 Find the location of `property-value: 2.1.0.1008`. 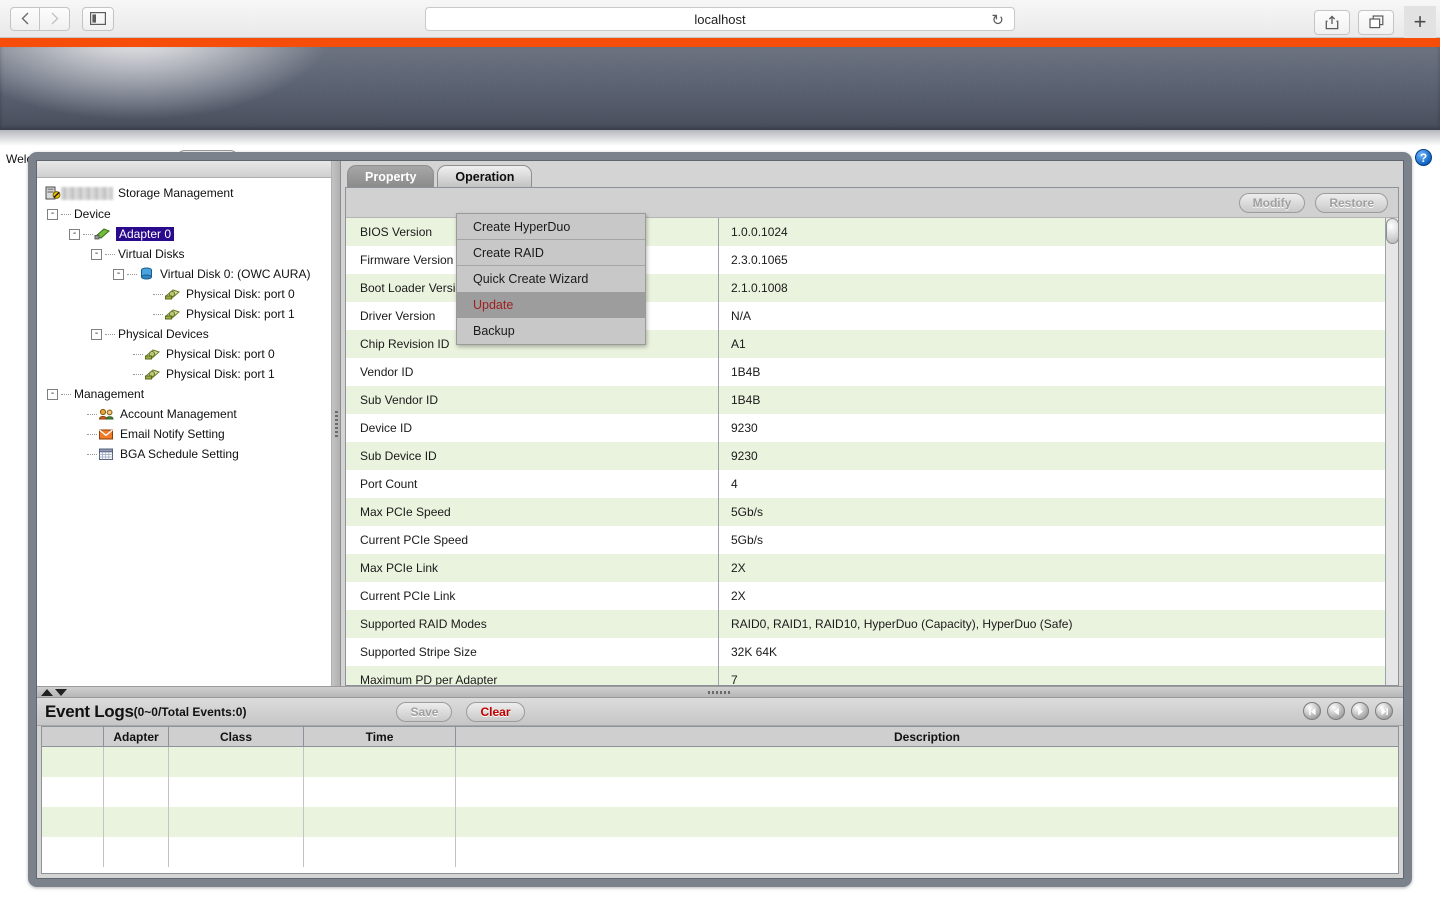

property-value: 2.1.0.1008 is located at coordinates (759, 288).